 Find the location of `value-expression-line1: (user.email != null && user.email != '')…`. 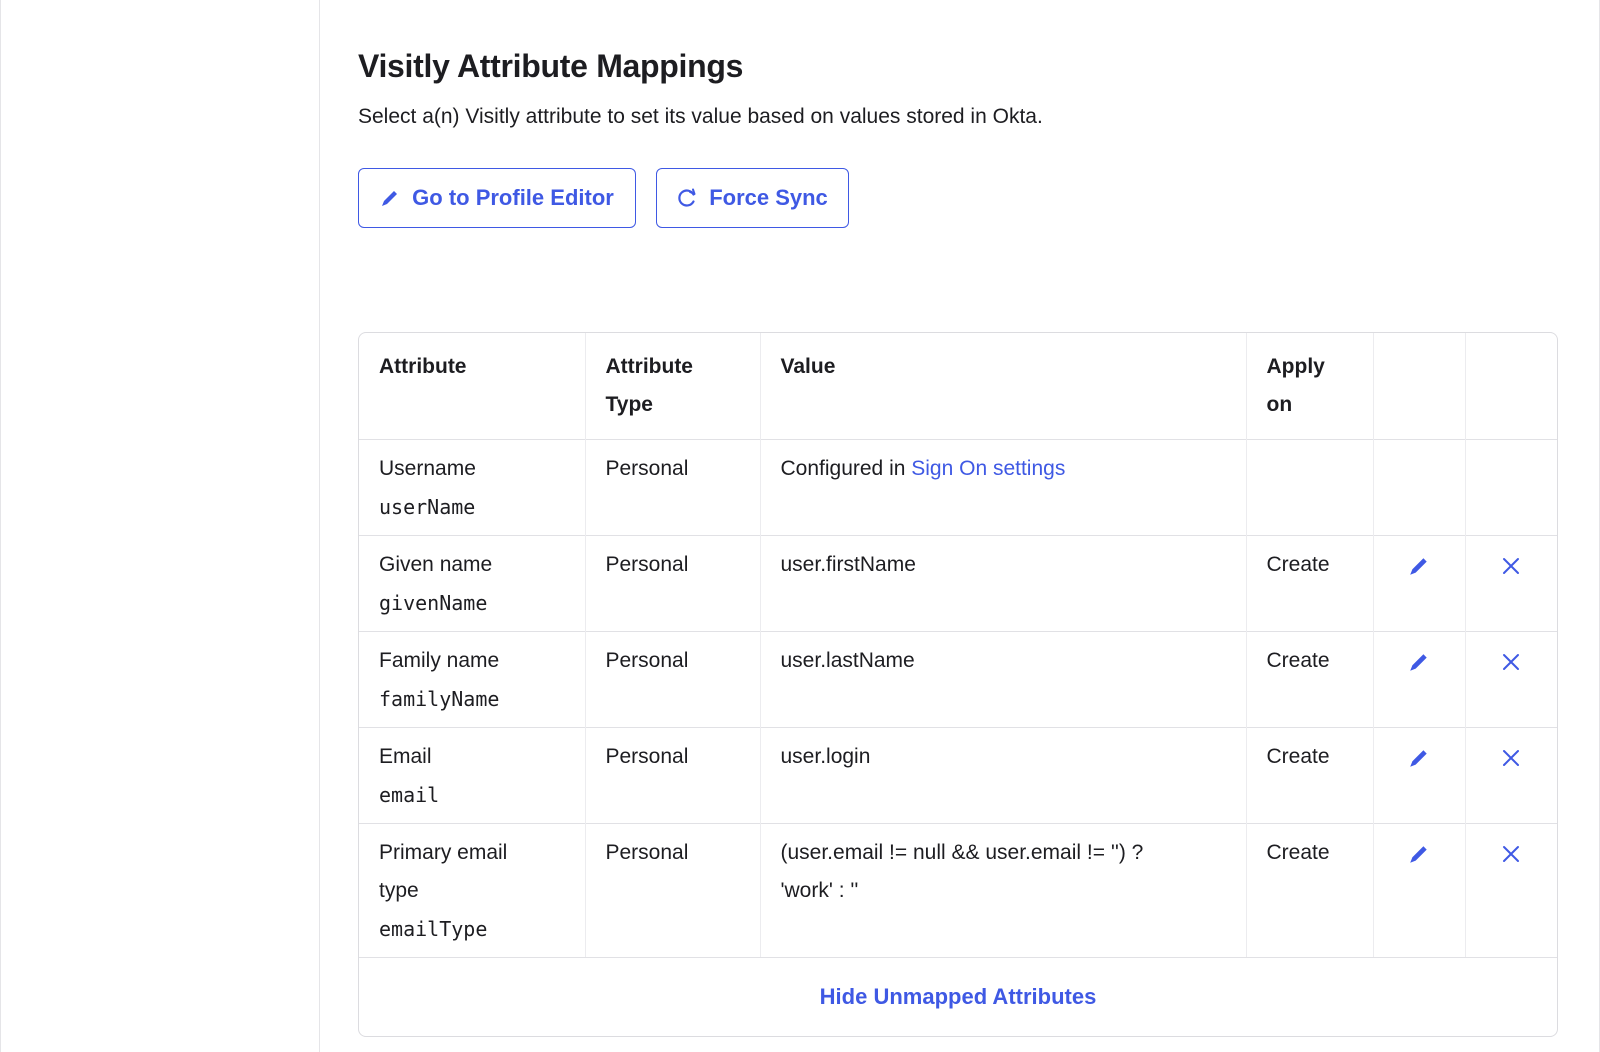

value-expression-line1: (user.email != null && user.email != '')… is located at coordinates (962, 852).